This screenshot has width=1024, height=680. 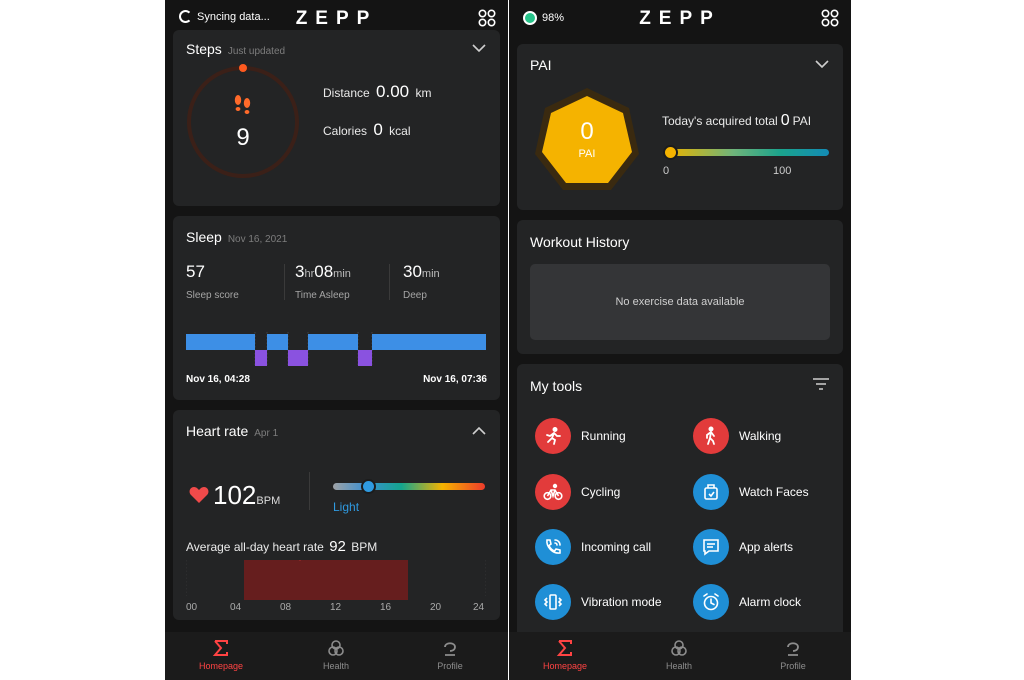 What do you see at coordinates (423, 93) in the screenshot?
I see `distance-unit: km` at bounding box center [423, 93].